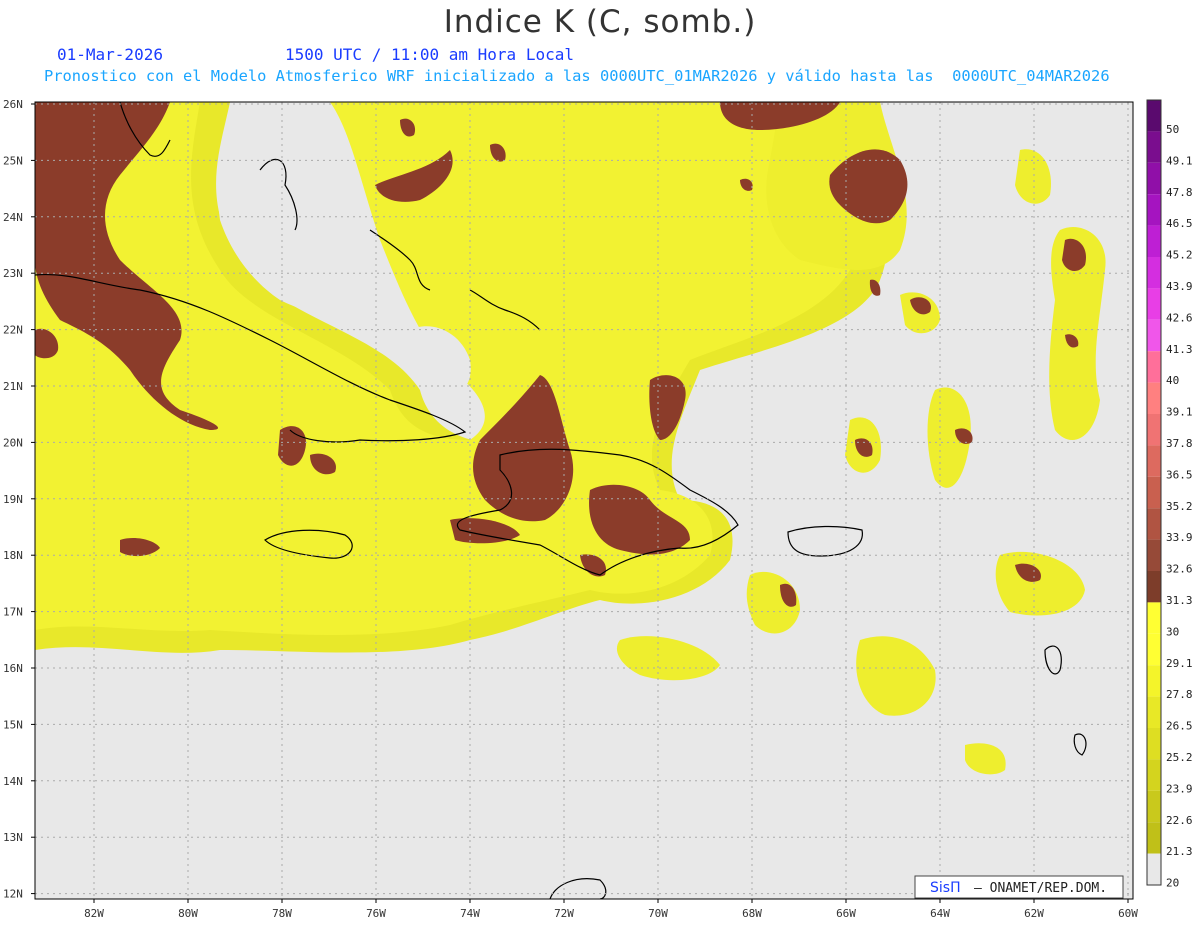  I want to click on colorbar-label: 31.3, so click(1179, 600).